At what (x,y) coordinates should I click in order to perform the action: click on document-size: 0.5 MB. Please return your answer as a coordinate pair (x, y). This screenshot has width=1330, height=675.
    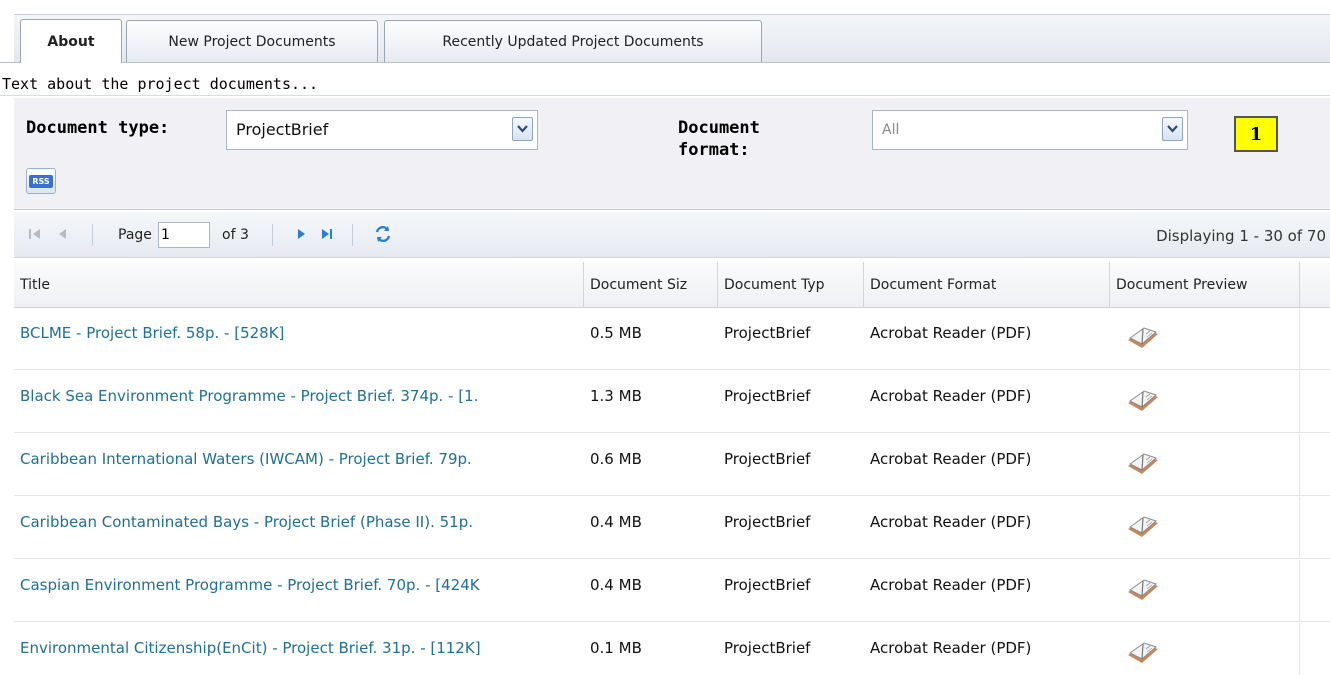
    Looking at the image, I should click on (616, 333).